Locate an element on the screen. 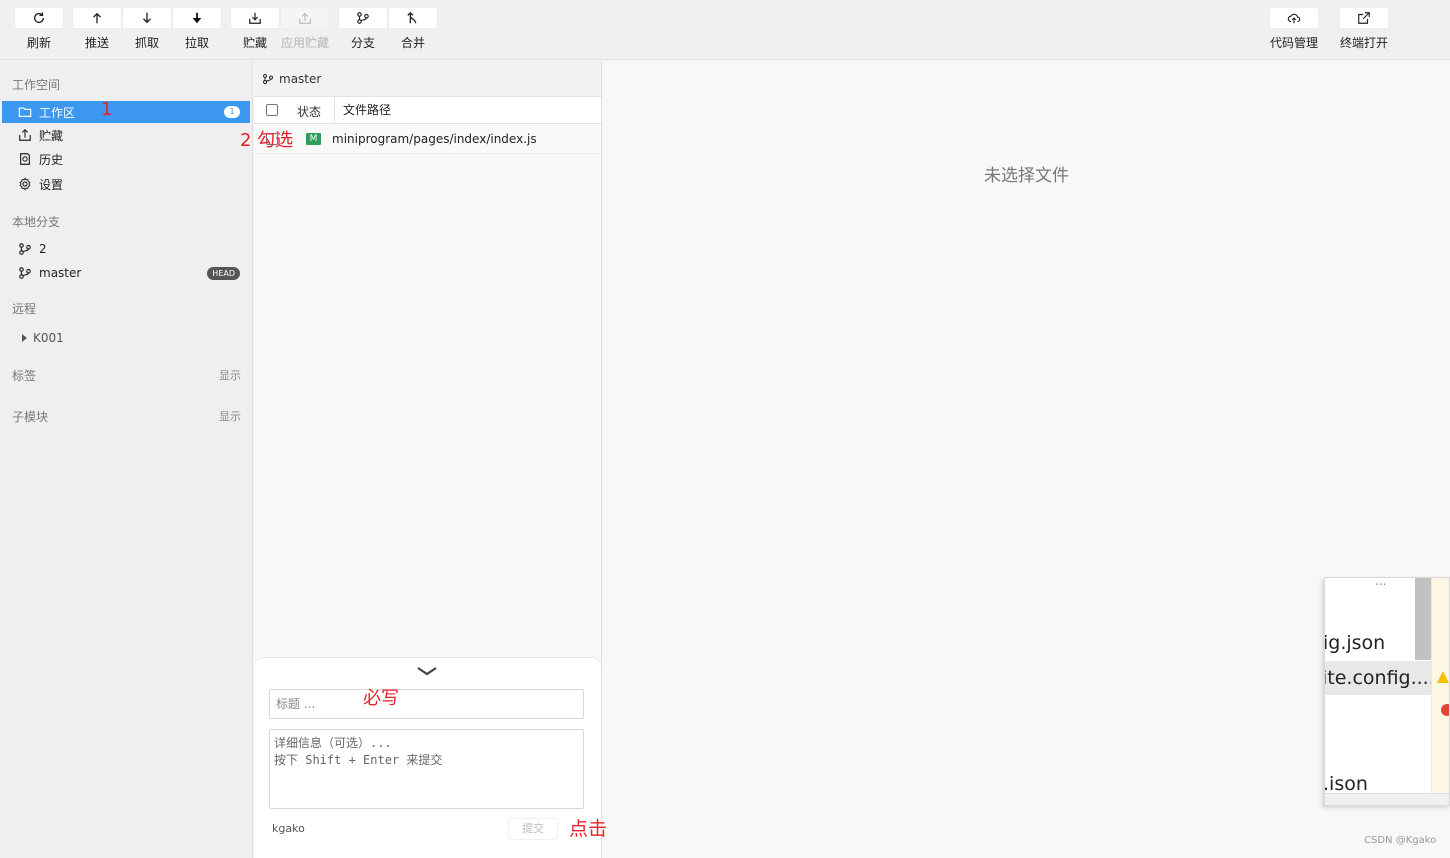 This screenshot has width=1450, height=858. horizontal-scrollbar is located at coordinates (1387, 799).